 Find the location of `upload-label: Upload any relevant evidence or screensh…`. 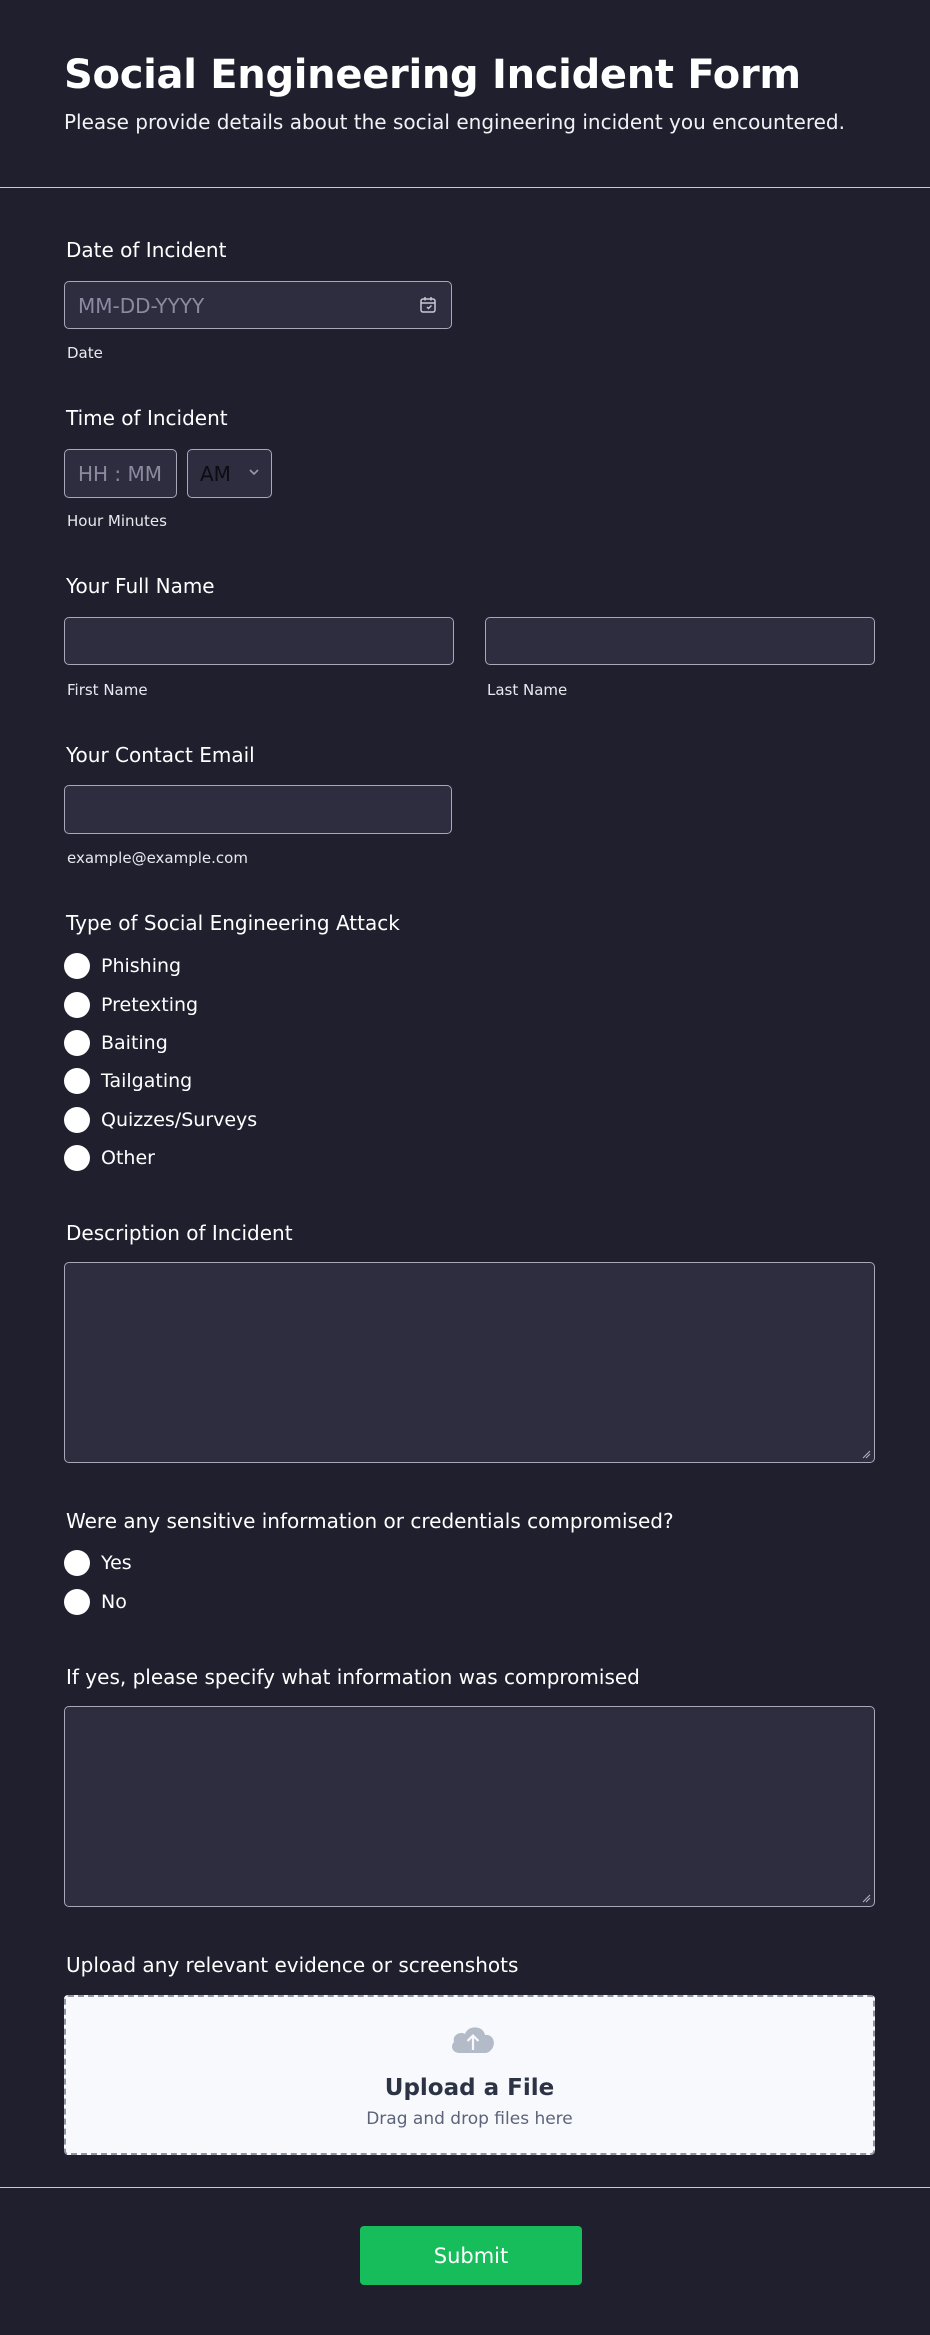

upload-label: Upload any relevant evidence or screensh… is located at coordinates (292, 1965).